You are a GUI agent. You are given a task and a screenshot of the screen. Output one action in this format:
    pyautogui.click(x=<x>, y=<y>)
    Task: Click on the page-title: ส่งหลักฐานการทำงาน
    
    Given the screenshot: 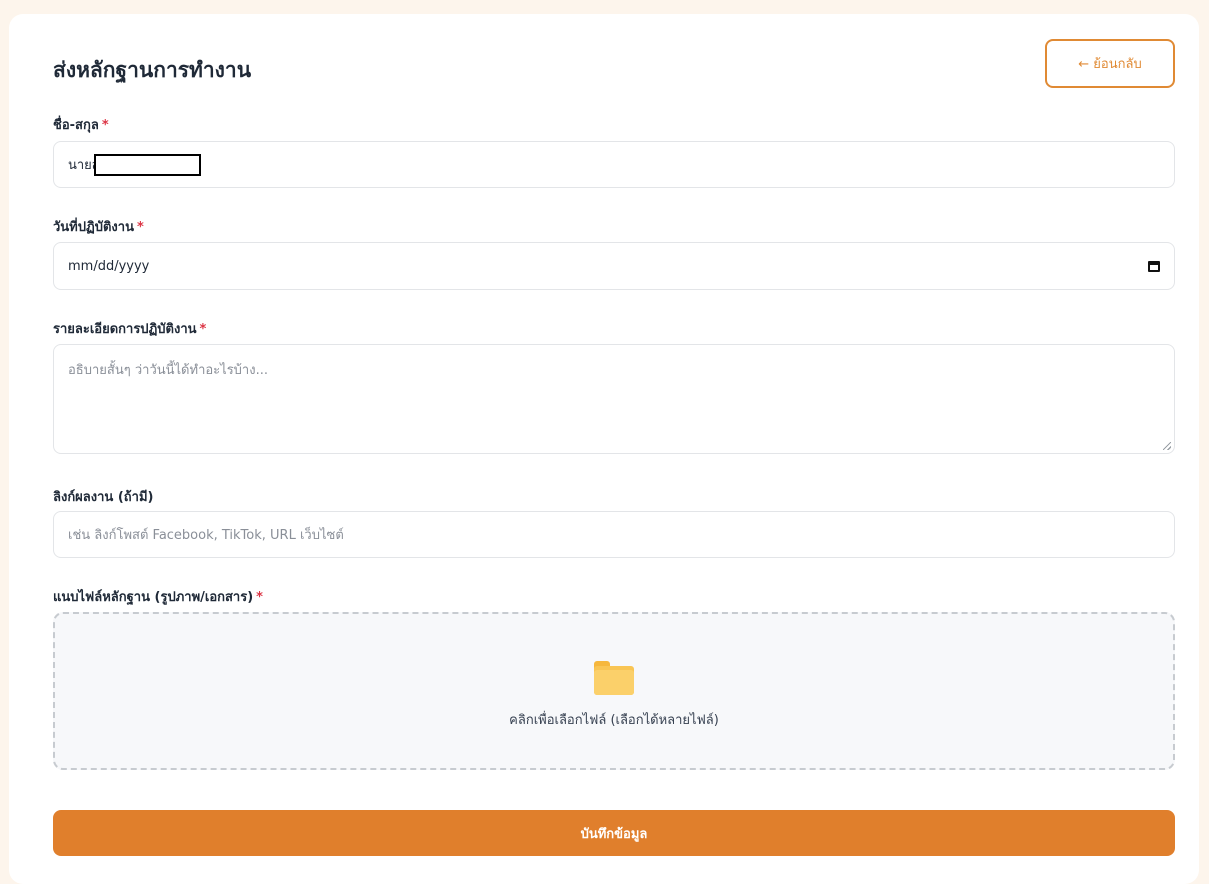 What is the action you would take?
    pyautogui.click(x=152, y=70)
    